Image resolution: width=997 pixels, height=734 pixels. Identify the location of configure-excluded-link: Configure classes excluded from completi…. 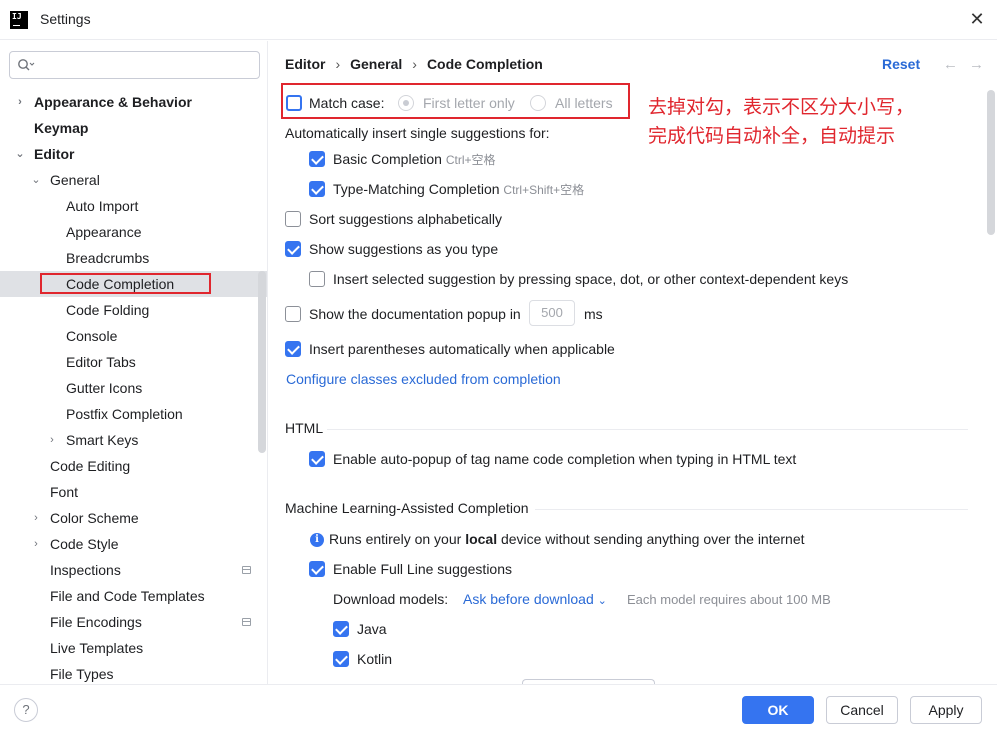
(423, 379).